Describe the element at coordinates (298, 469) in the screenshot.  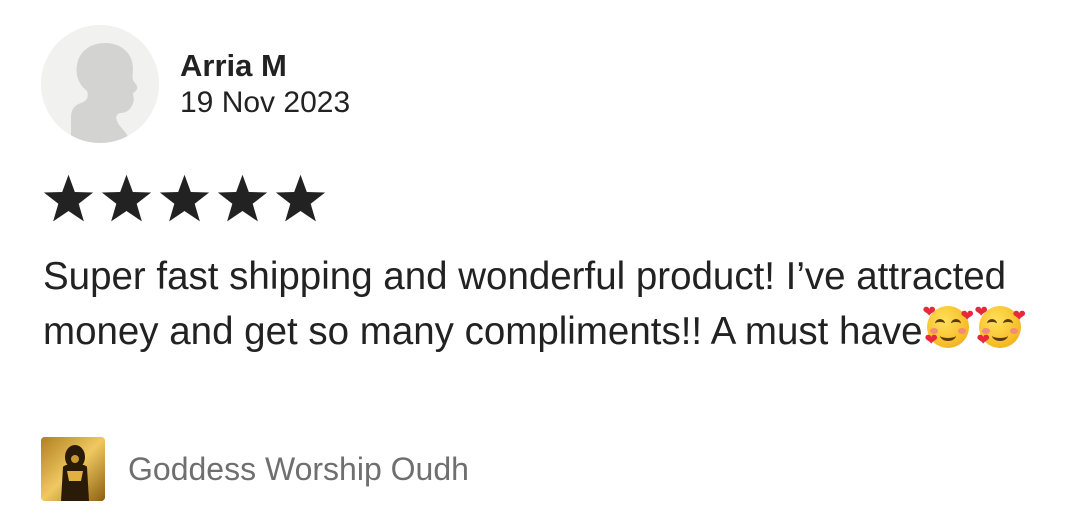
I see `product-name: Goddess Worship Oudh` at that location.